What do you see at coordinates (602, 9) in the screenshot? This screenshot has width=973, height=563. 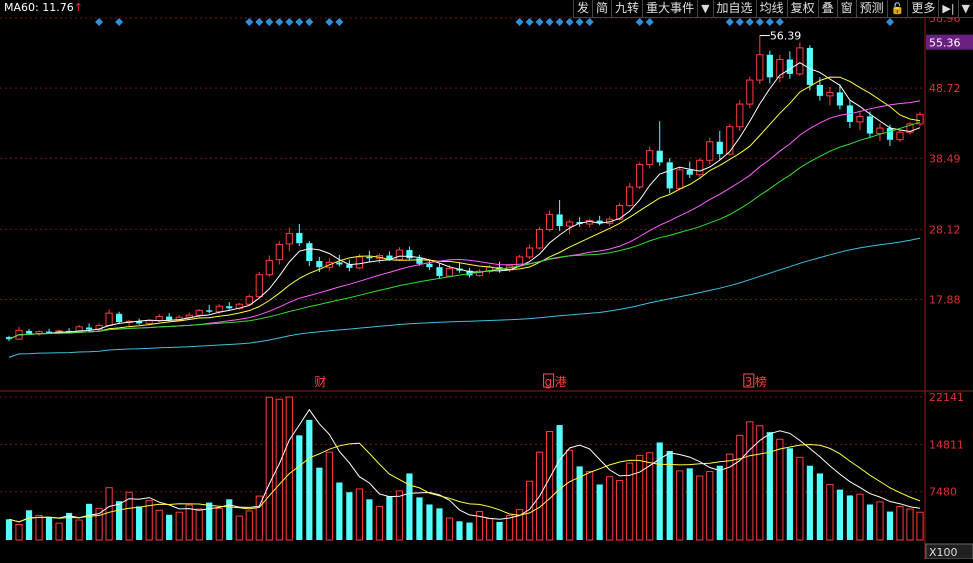 I see `simple-button: 简` at bounding box center [602, 9].